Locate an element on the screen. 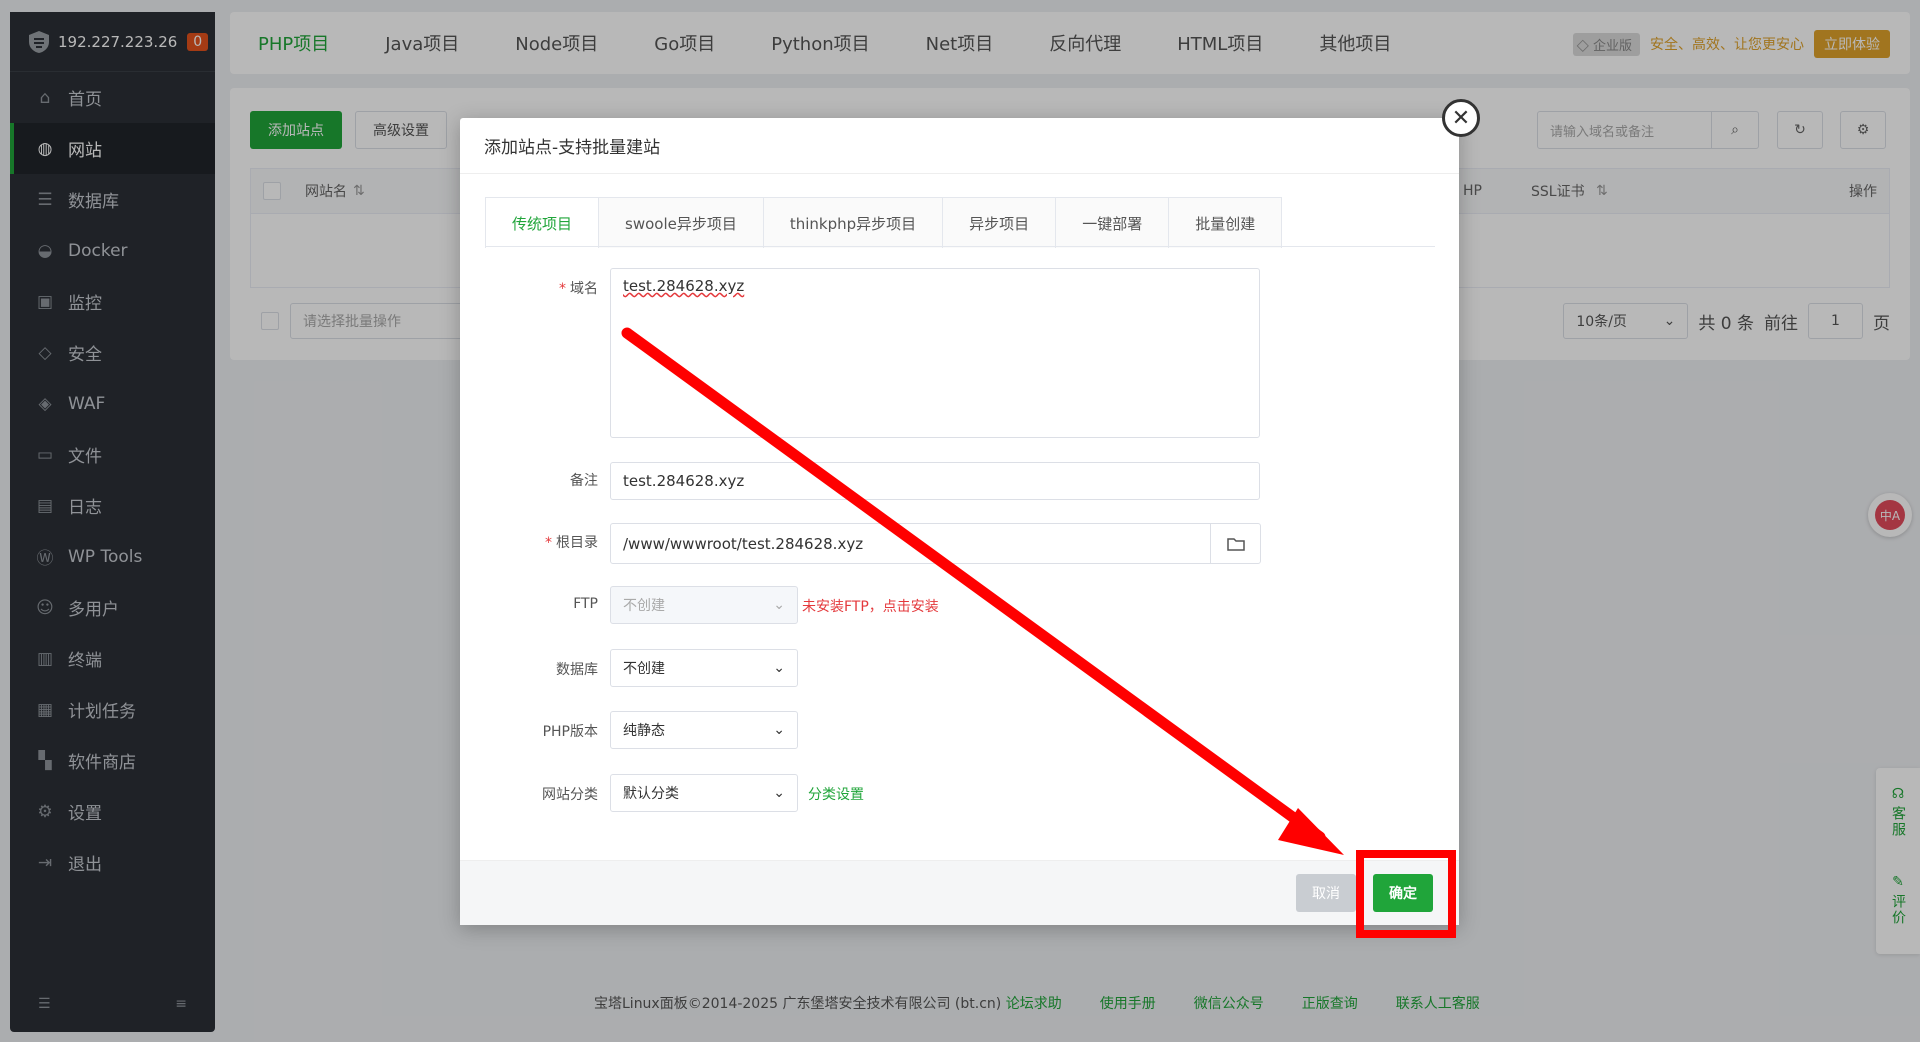 This screenshot has height=1042, width=1920. install-ftp-link: 未安装FTP，点击安装 is located at coordinates (870, 606).